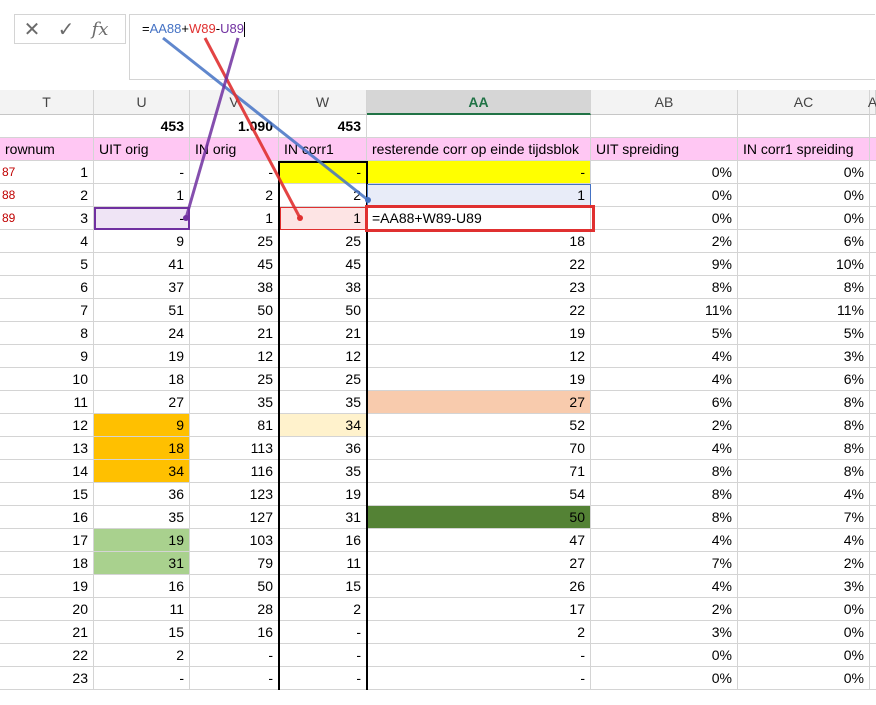 Image resolution: width=876 pixels, height=705 pixels. What do you see at coordinates (323, 102) in the screenshot?
I see `column-header-w: W` at bounding box center [323, 102].